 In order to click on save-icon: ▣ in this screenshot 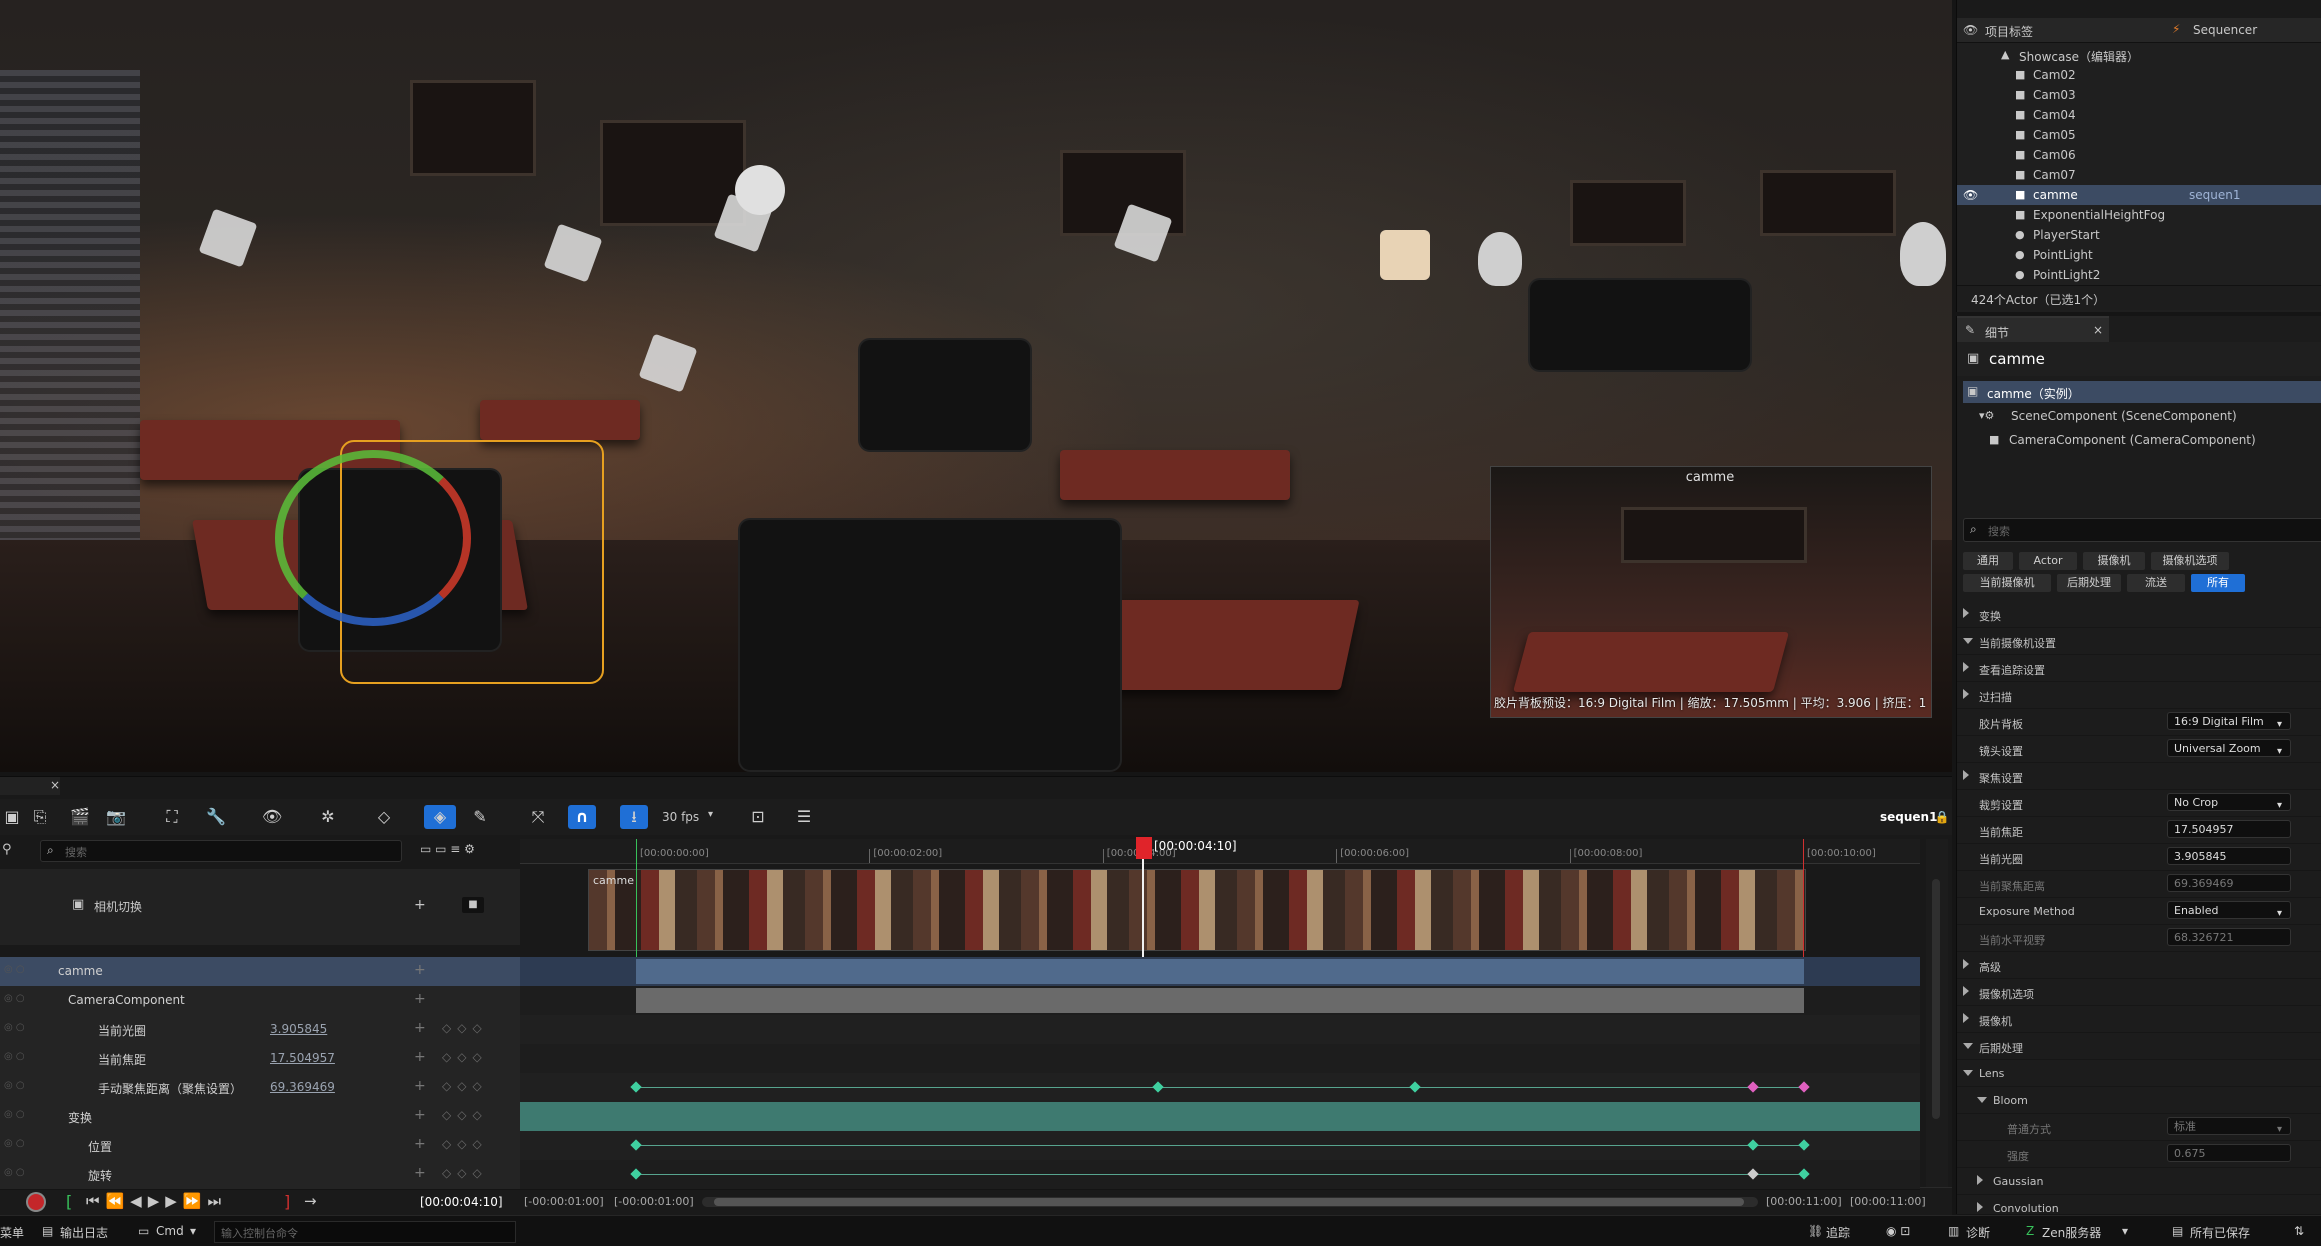, I will do `click(12, 817)`.